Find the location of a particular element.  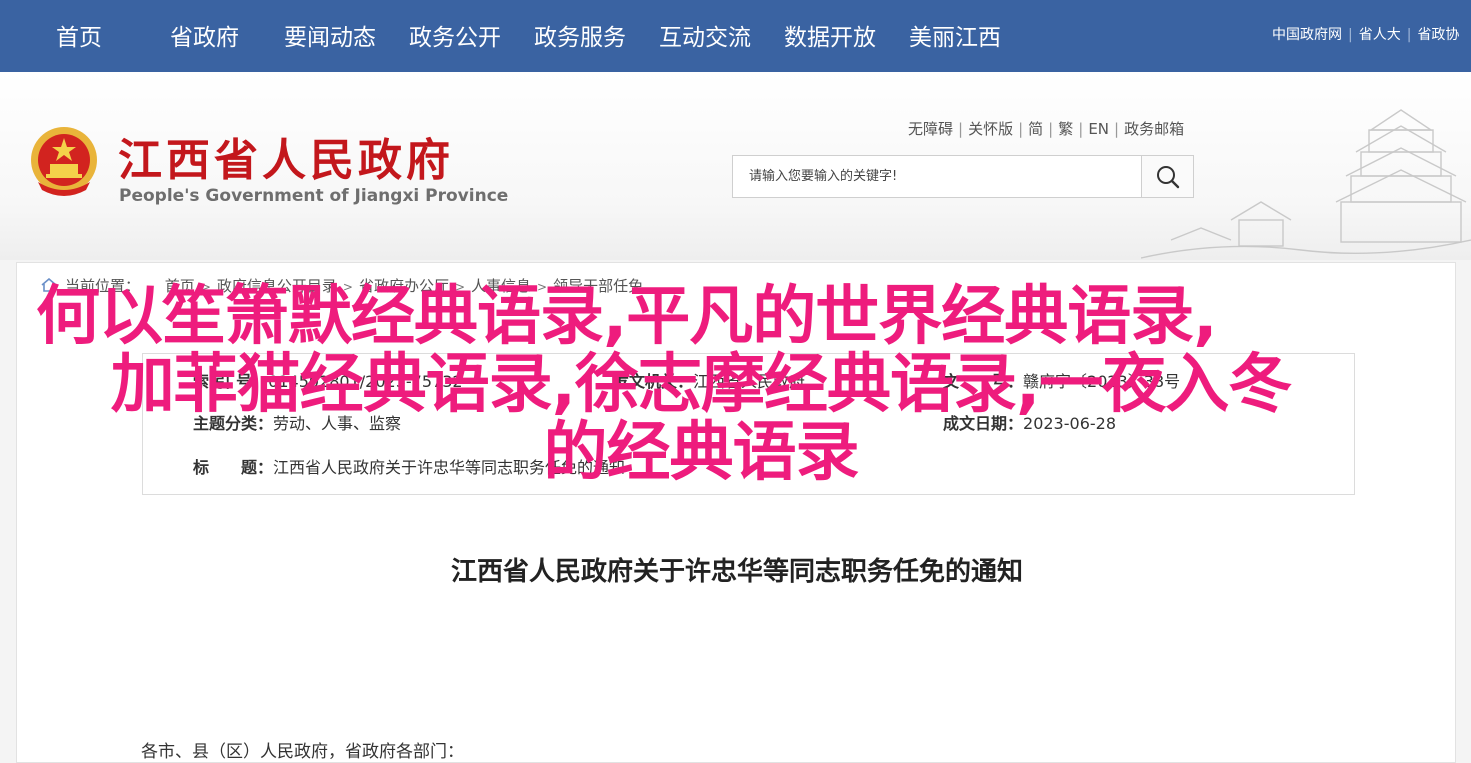

search-box is located at coordinates (963, 176).